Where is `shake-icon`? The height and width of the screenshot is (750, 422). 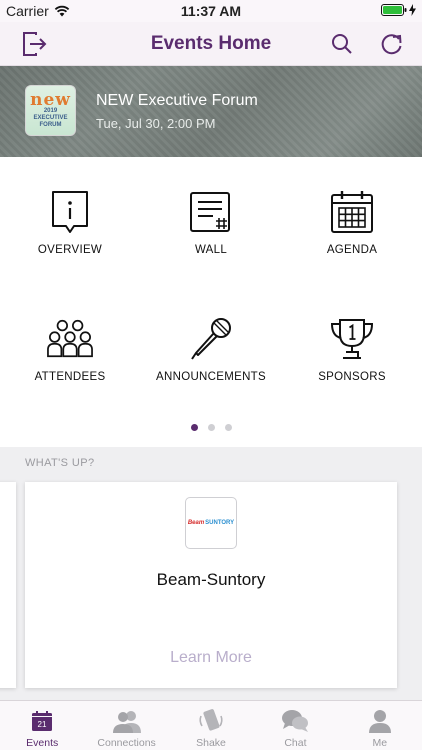
shake-icon is located at coordinates (211, 720).